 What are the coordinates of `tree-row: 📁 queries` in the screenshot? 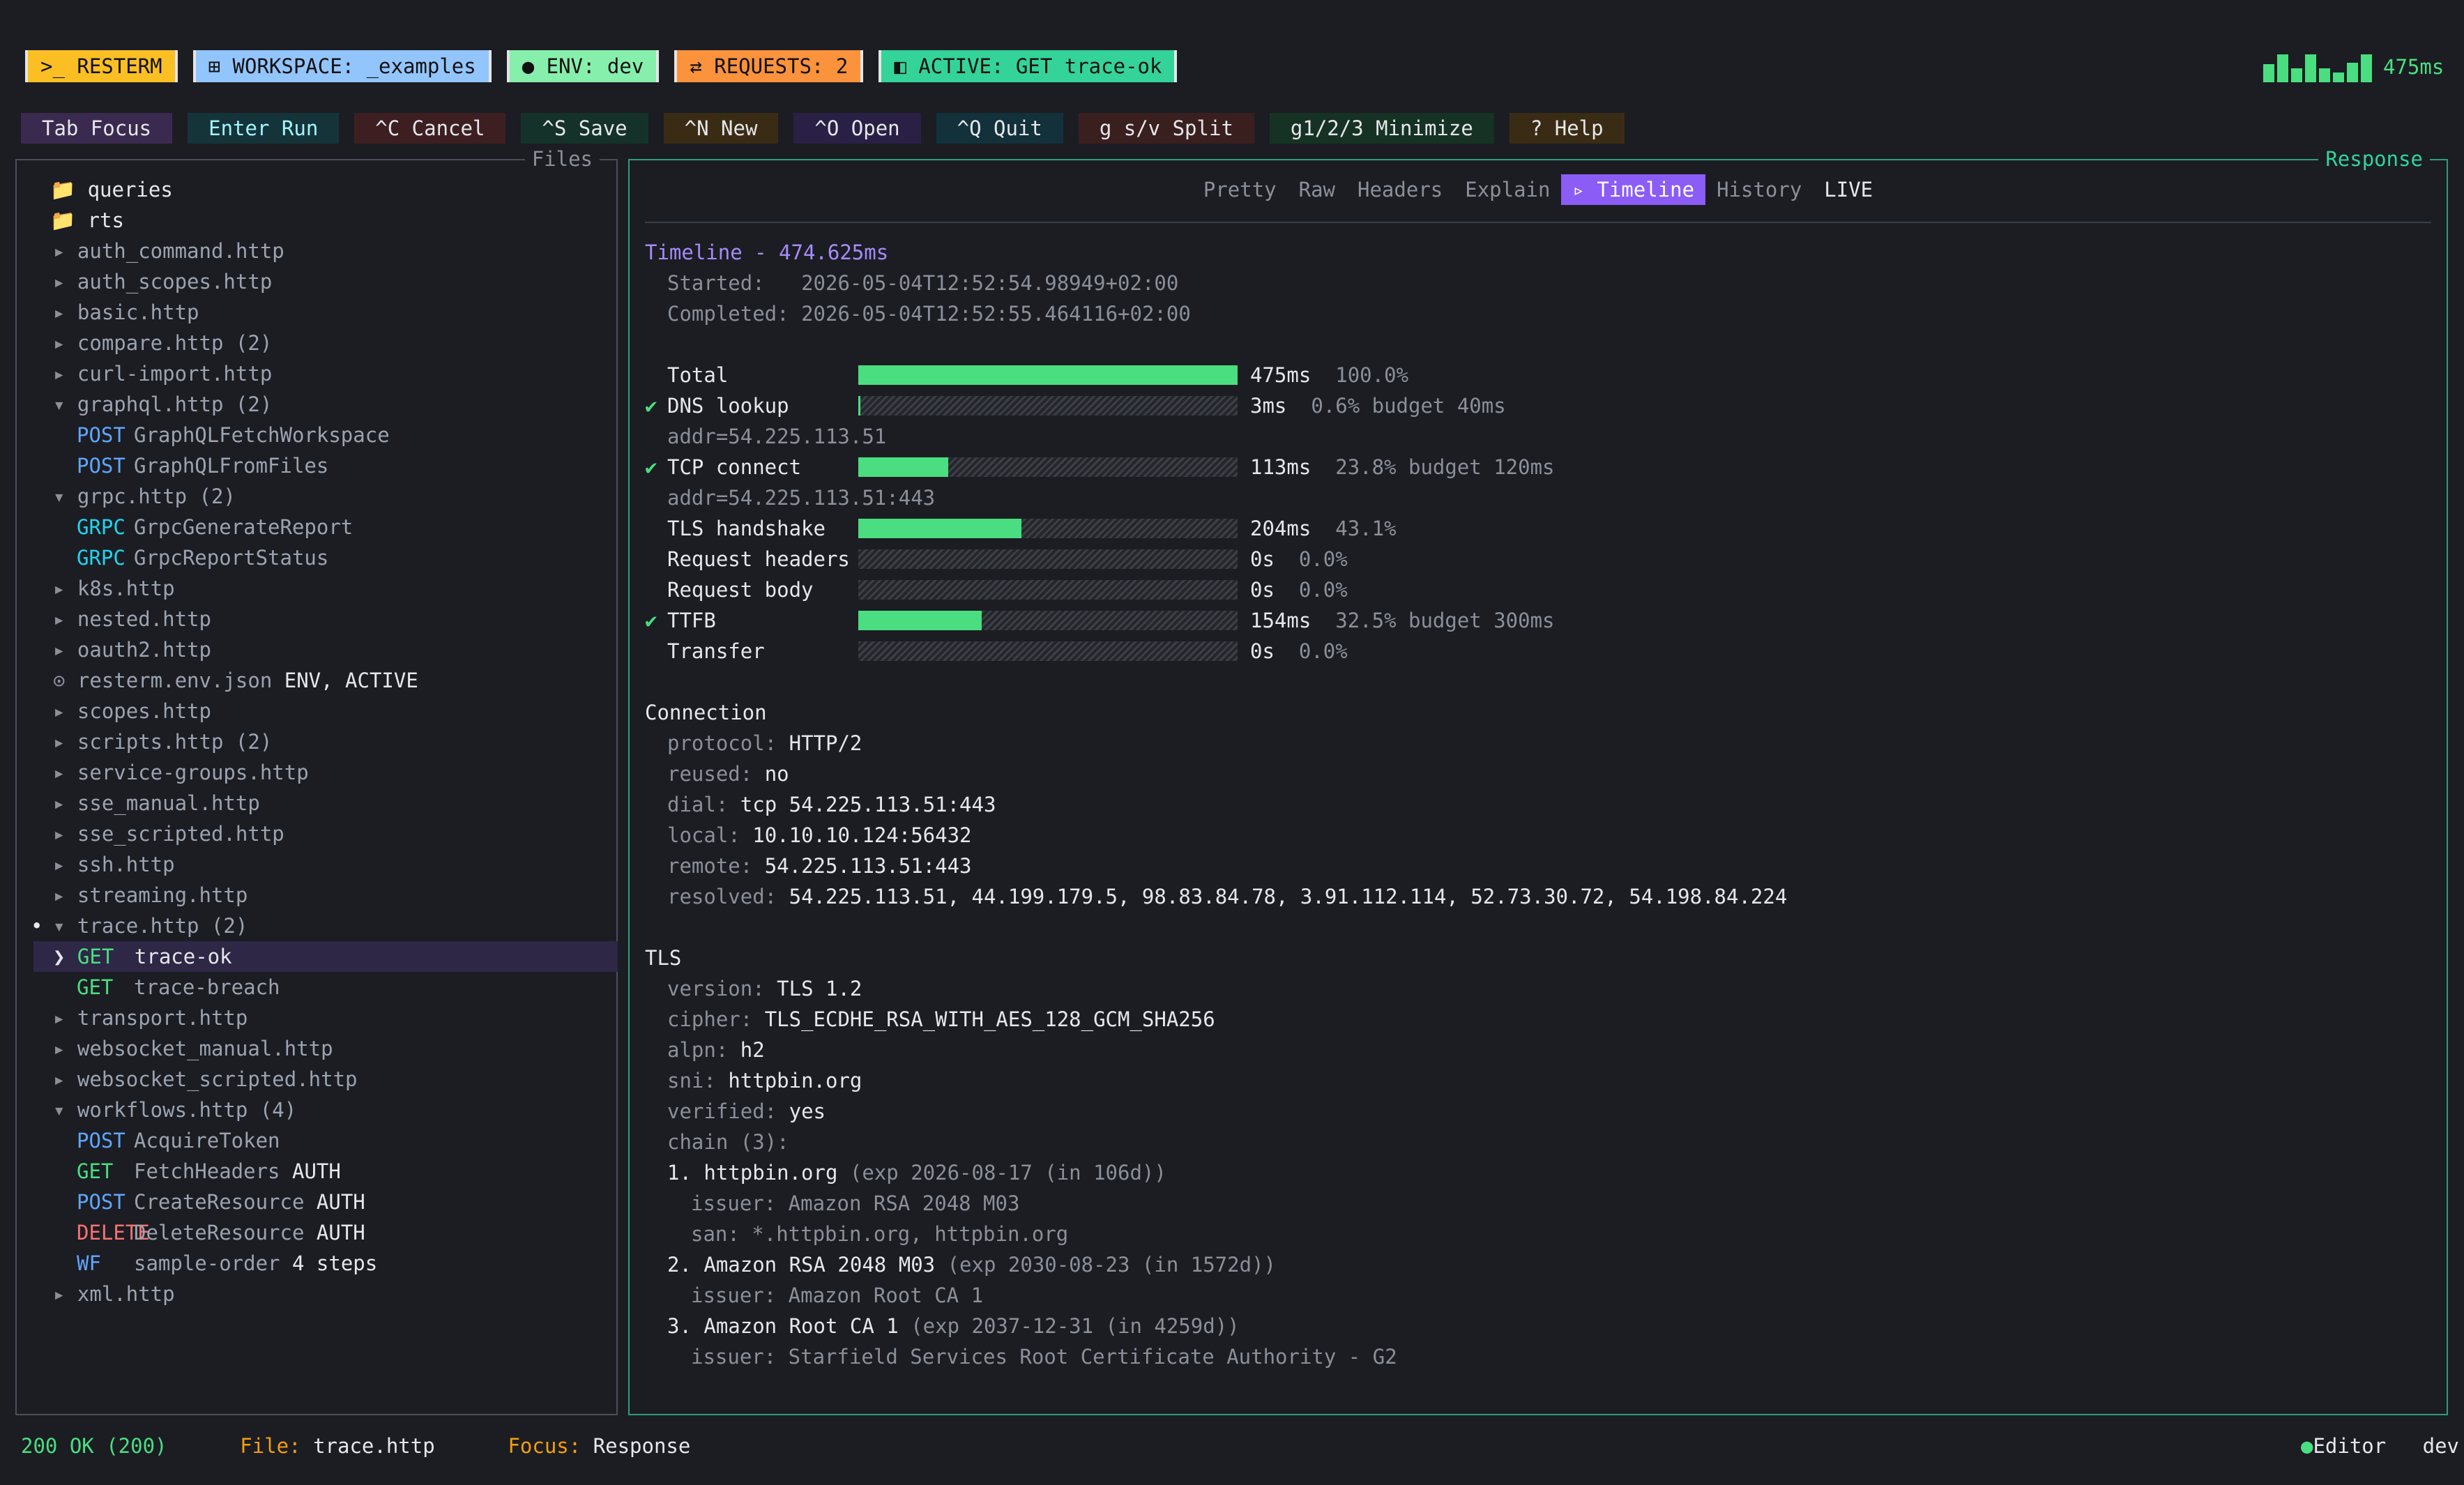 It's located at (325, 189).